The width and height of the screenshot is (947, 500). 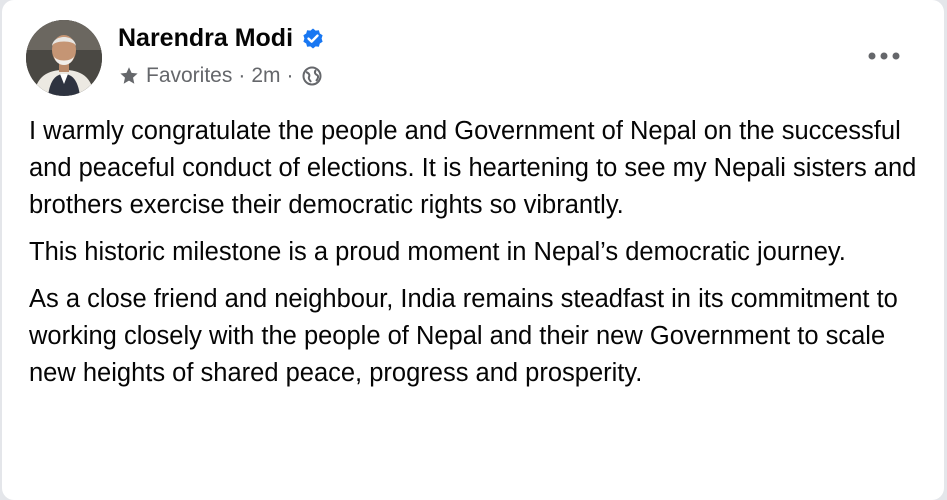 I want to click on author-name-row: Narendra Modi, so click(x=221, y=38).